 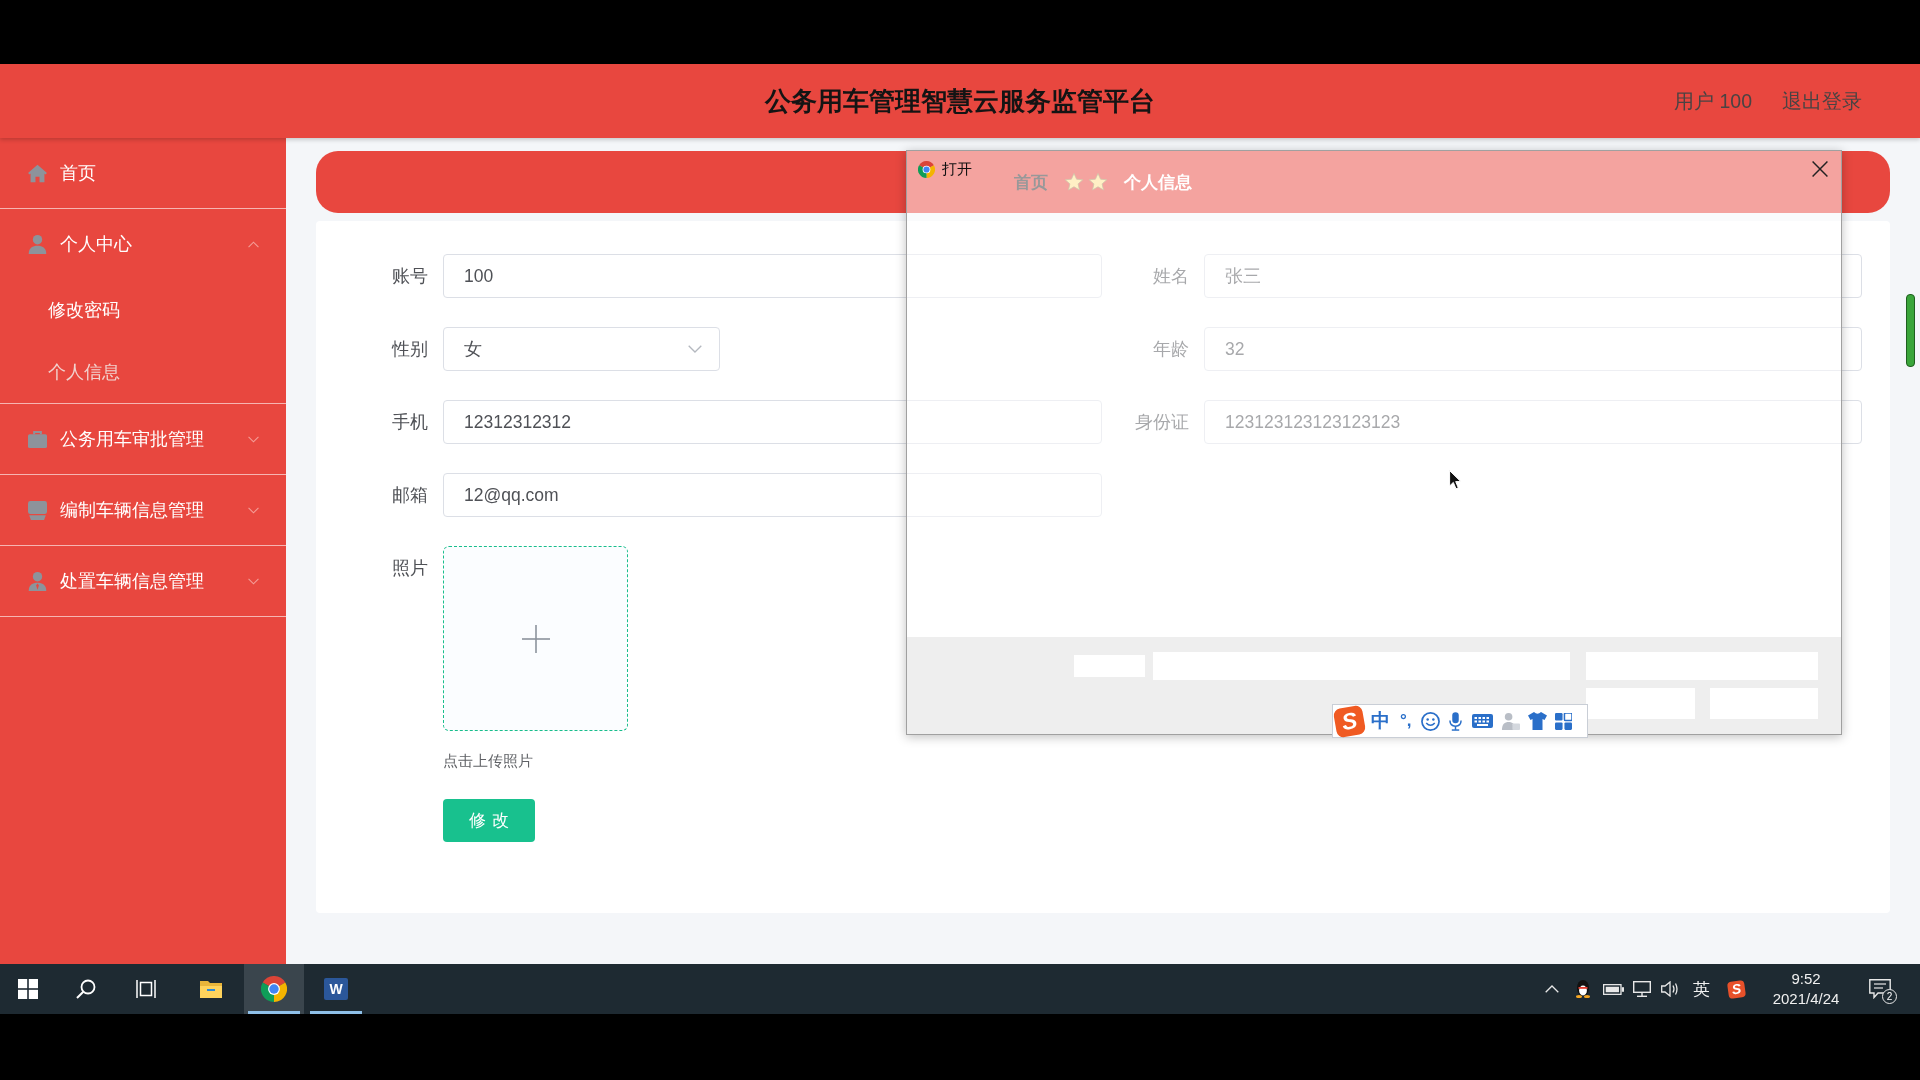 I want to click on clock-time: 9:52, so click(x=1806, y=979).